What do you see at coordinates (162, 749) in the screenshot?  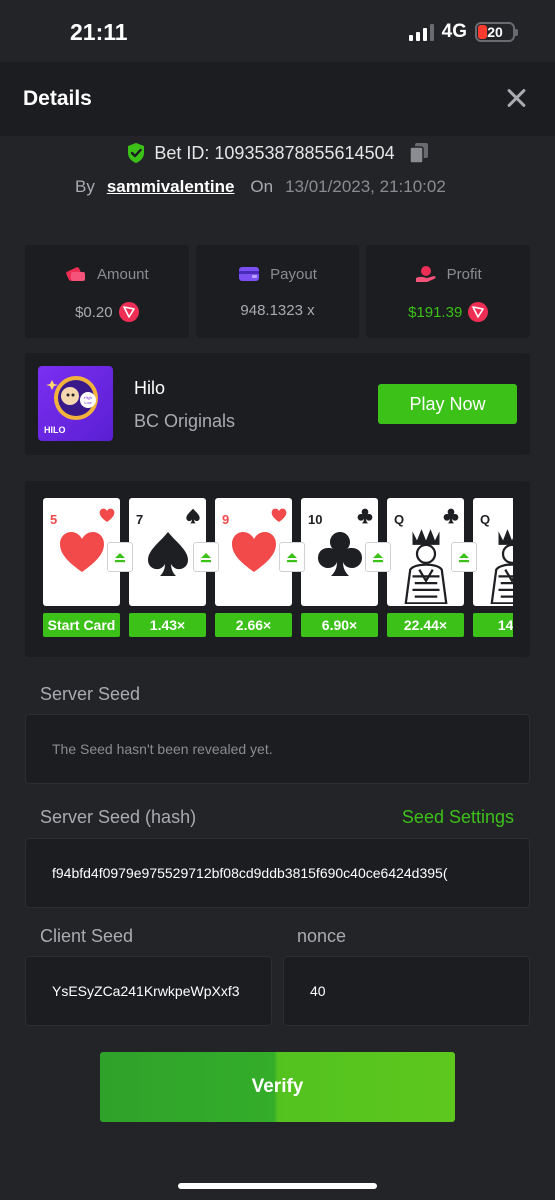 I see `server-seed-value: The Seed hasn't been revealed yet.` at bounding box center [162, 749].